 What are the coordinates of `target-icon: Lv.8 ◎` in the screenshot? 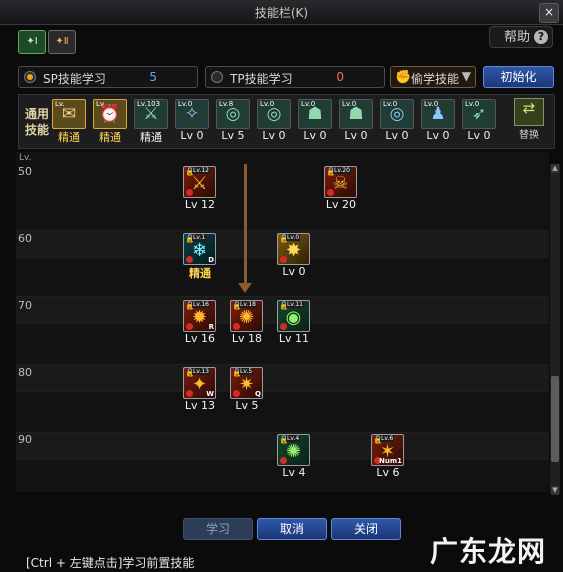 It's located at (233, 114).